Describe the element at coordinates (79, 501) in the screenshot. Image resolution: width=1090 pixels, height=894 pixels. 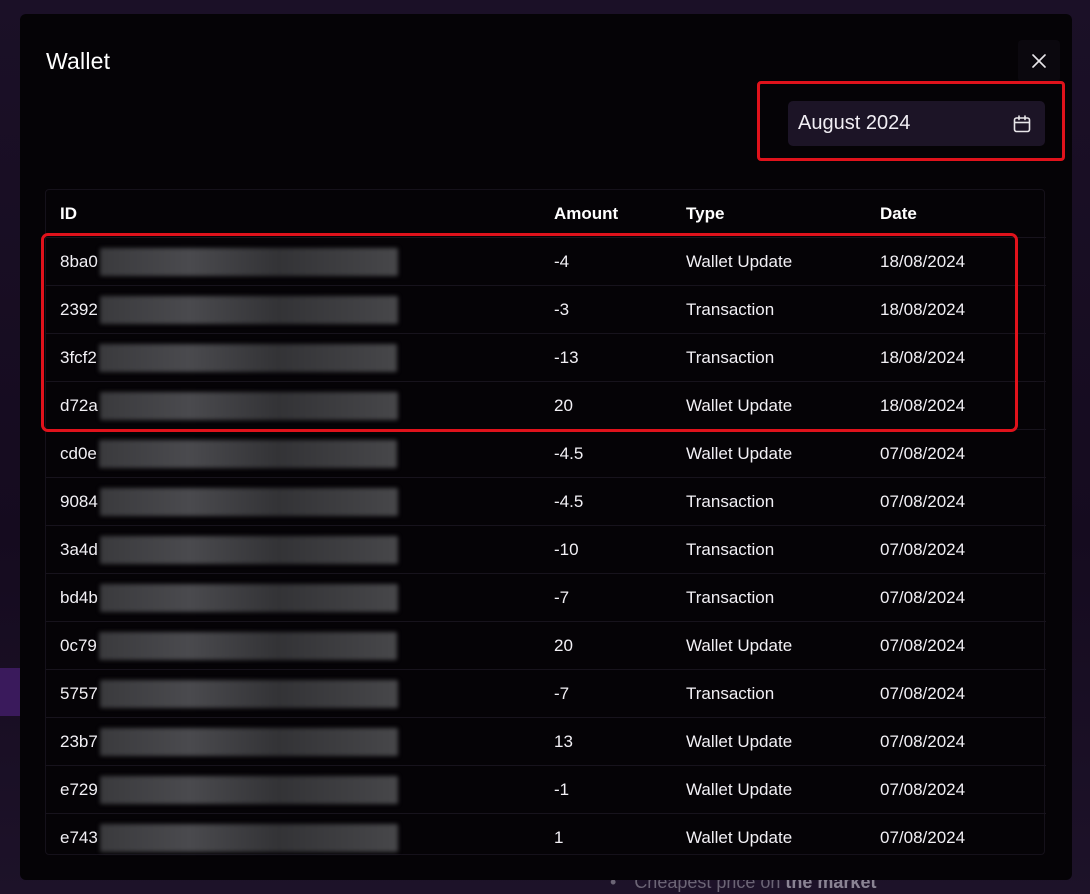
I see `id-prefix: 9084` at that location.